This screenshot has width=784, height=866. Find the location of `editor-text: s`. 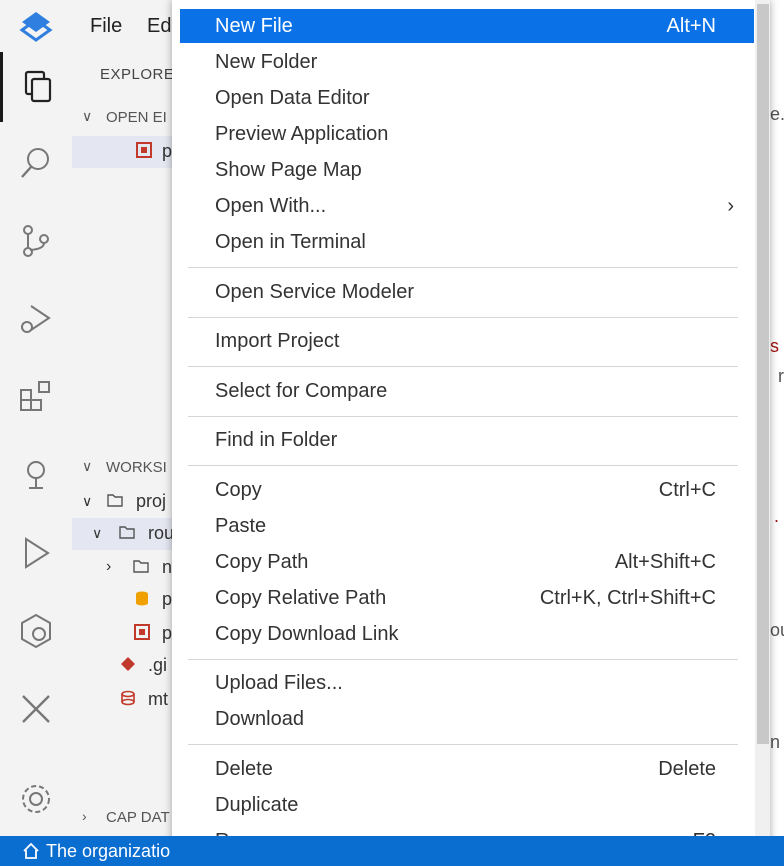

editor-text: s is located at coordinates (774, 346).